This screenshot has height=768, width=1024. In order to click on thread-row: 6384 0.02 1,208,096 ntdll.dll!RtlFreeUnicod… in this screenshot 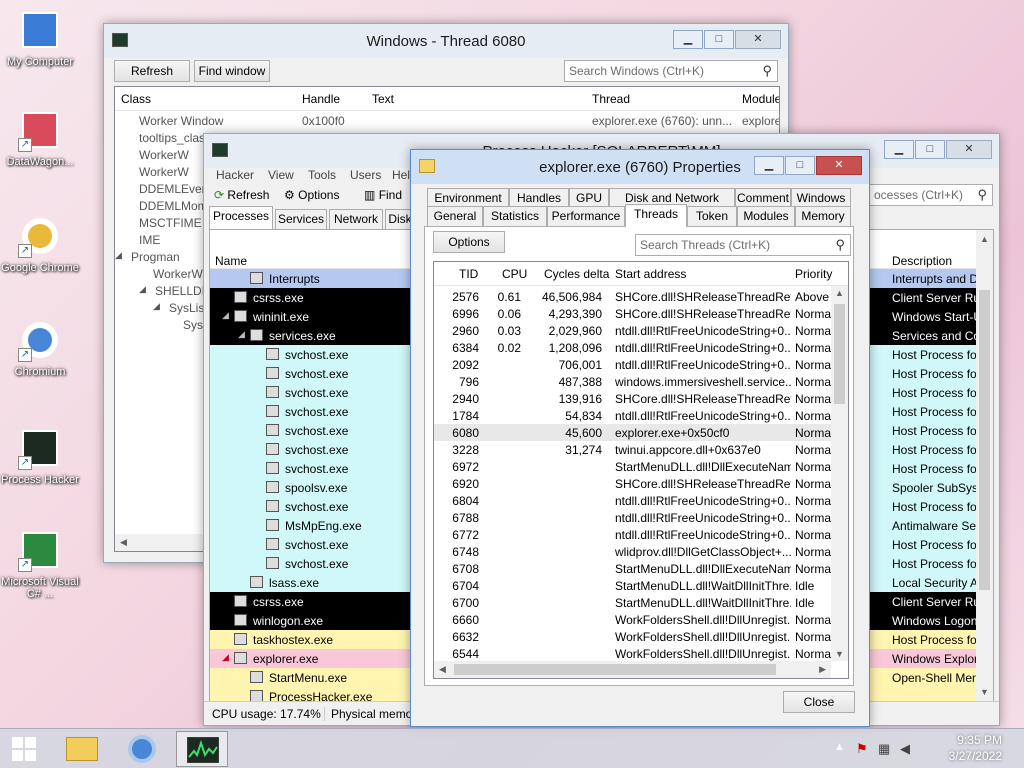, I will do `click(633, 347)`.